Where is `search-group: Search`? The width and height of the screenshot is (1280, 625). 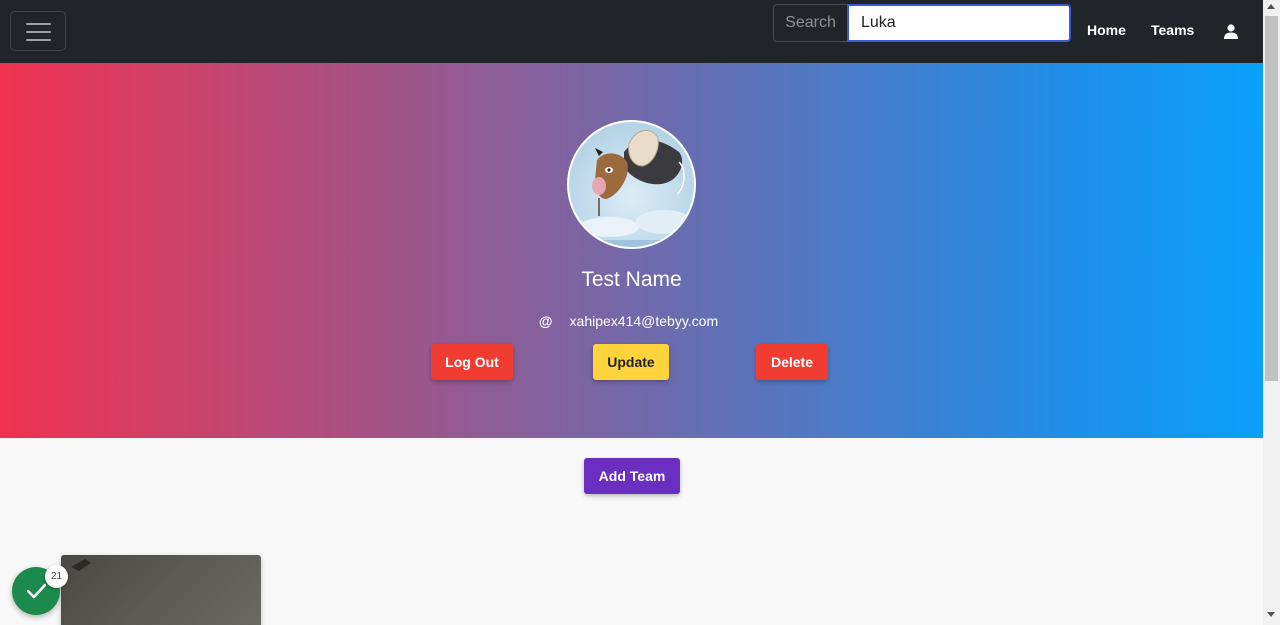
search-group: Search is located at coordinates (922, 23).